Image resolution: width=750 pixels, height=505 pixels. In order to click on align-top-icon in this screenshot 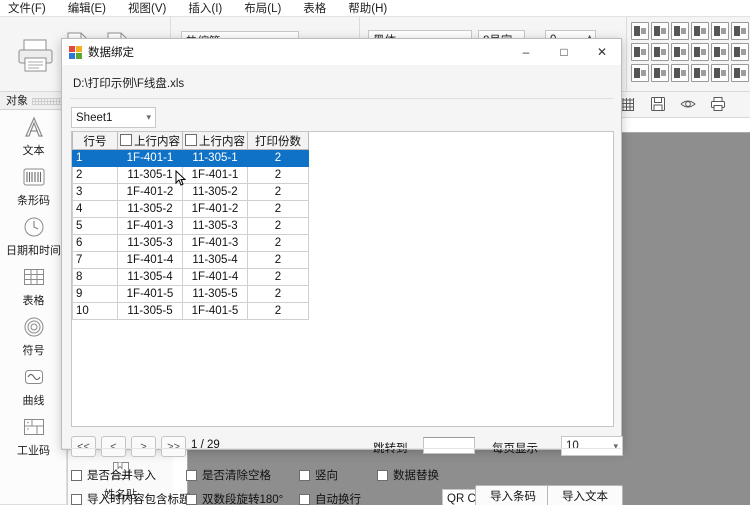, I will do `click(700, 31)`.